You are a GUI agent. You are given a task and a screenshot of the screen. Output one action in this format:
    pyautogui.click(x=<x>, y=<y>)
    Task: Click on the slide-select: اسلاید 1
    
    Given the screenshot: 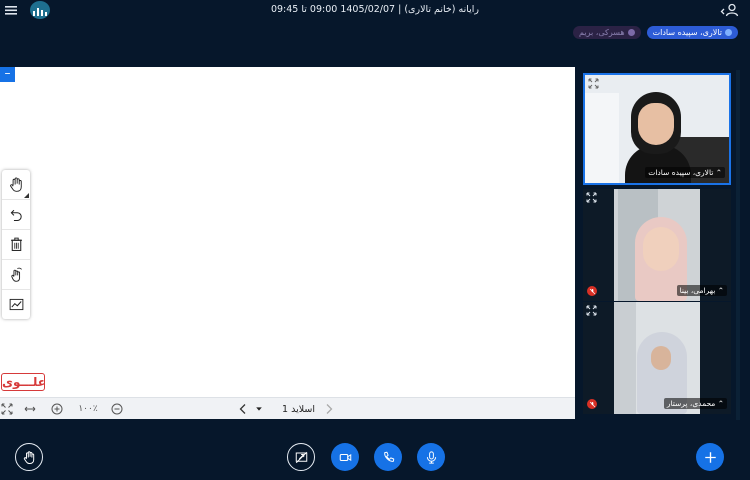 What is the action you would take?
    pyautogui.click(x=285, y=409)
    